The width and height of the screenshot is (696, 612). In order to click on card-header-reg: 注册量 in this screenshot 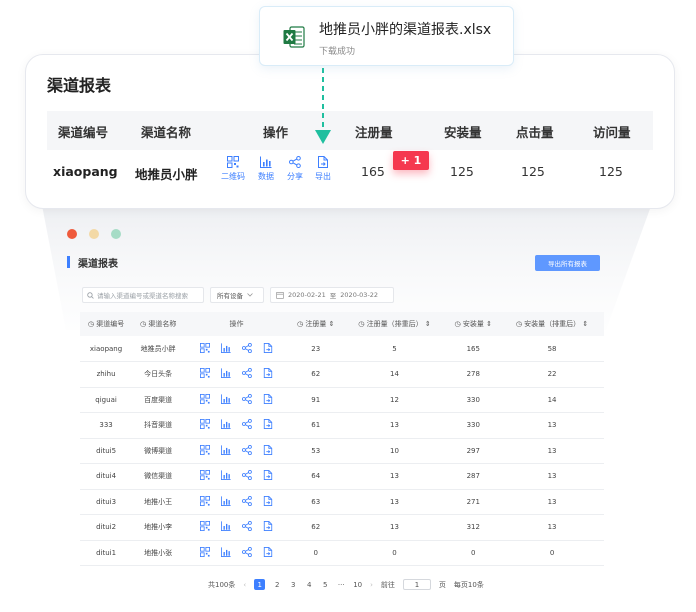, I will do `click(374, 132)`.